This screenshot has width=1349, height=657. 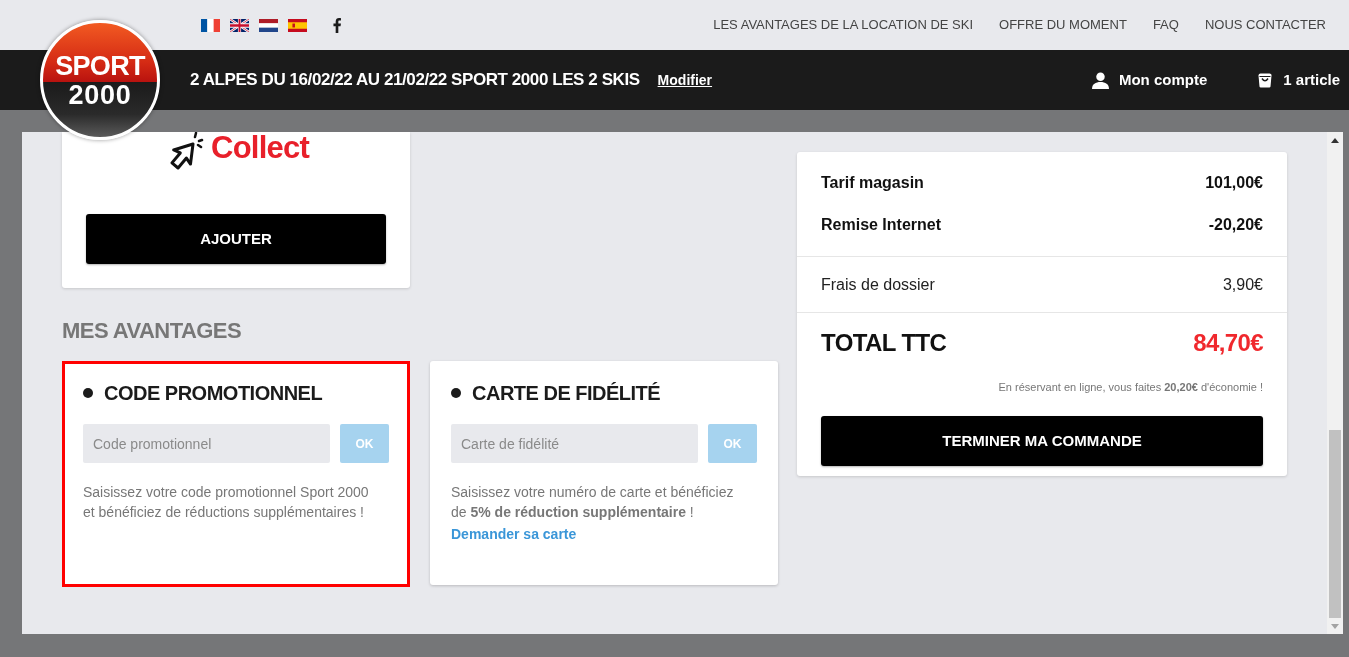 I want to click on cart-link: 1 article, so click(x=1298, y=80).